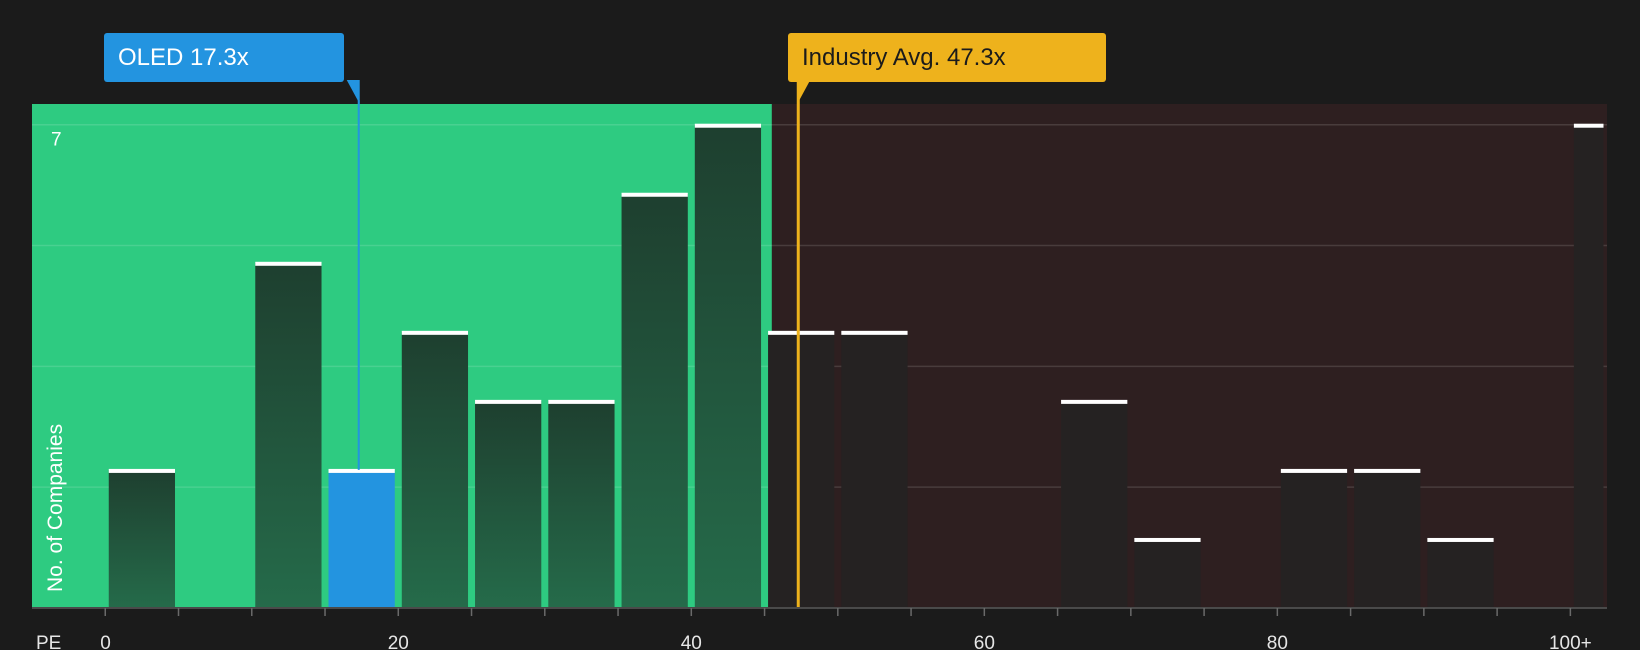 The width and height of the screenshot is (1640, 650). Describe the element at coordinates (48, 641) in the screenshot. I see `x-axis-title: PE` at that location.